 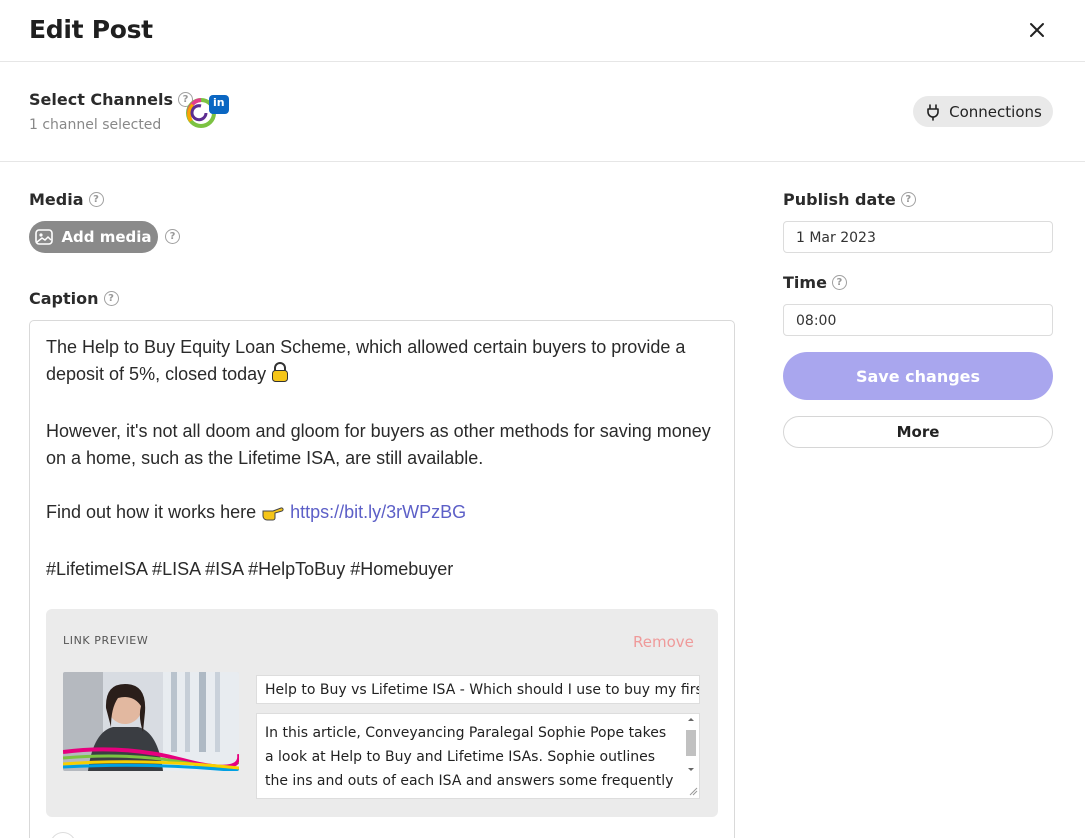 I want to click on channel-logo-icon, so click(x=207, y=111).